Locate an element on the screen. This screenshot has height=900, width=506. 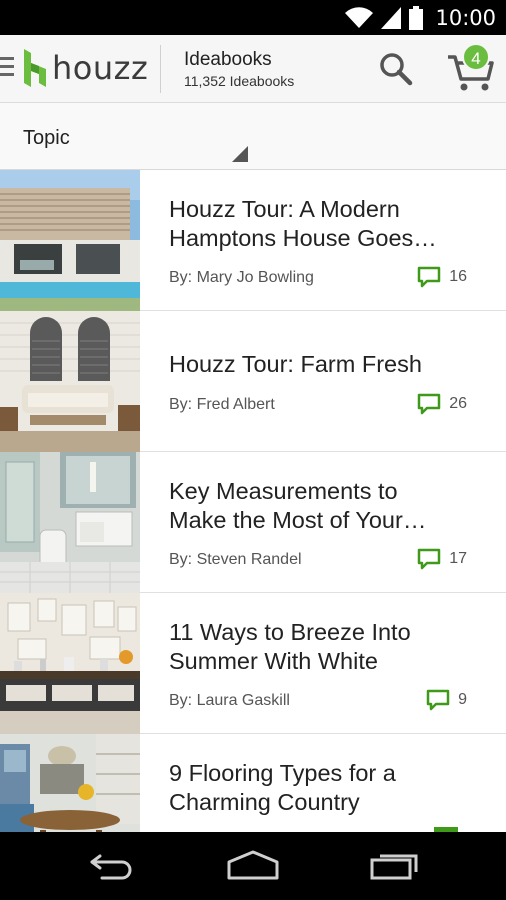
comment-count-value: 16 is located at coordinates (458, 276).